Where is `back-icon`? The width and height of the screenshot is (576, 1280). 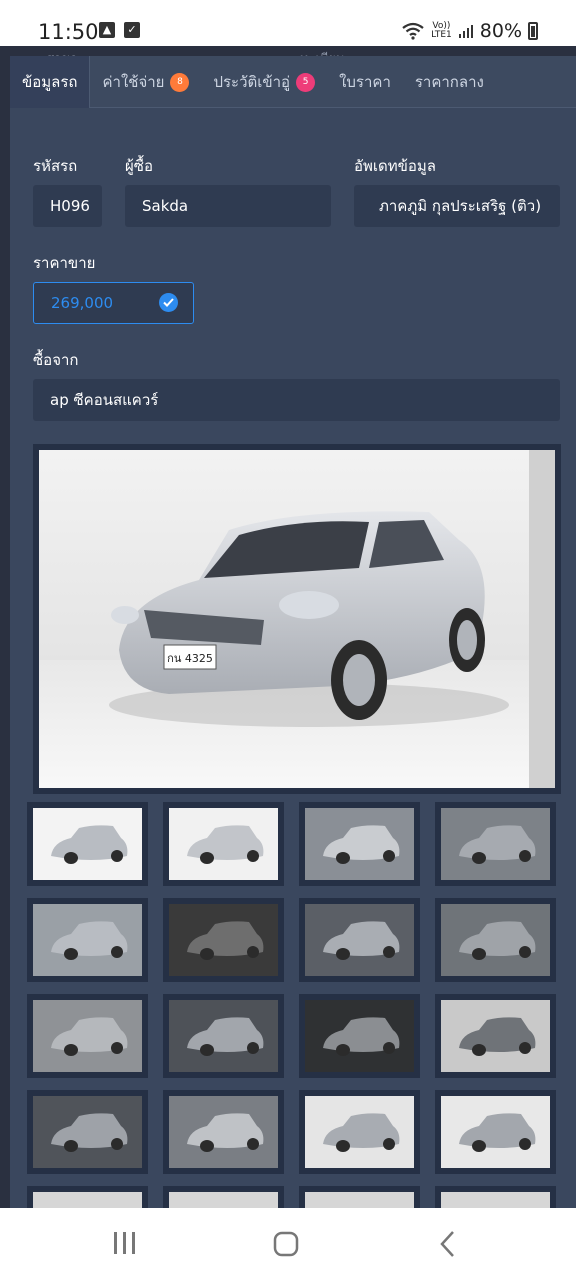
back-icon is located at coordinates (447, 1244).